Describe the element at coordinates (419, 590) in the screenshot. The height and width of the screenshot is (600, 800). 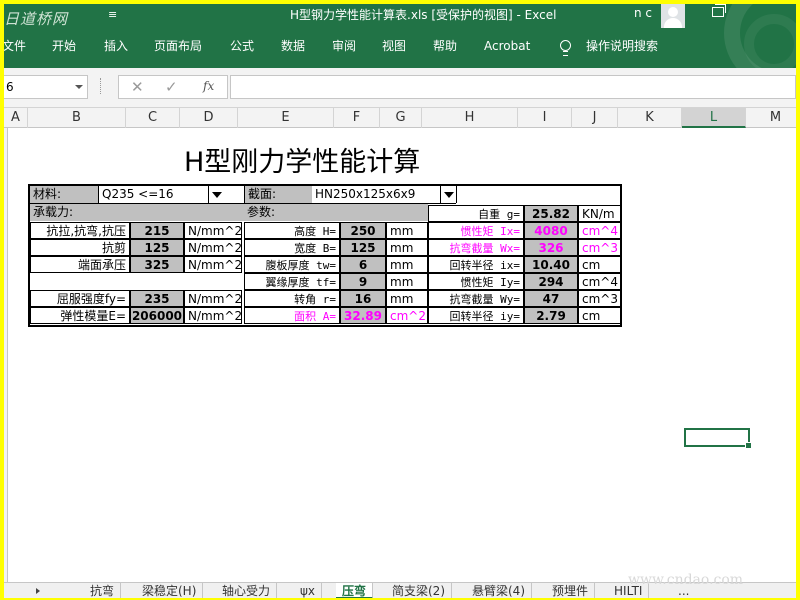
I see `sheet-tab-6: 简支梁(2)` at that location.